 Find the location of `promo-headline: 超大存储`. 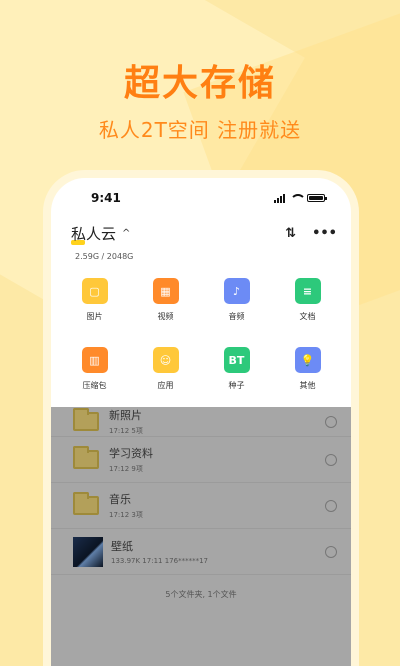

promo-headline: 超大存储 is located at coordinates (199, 83).